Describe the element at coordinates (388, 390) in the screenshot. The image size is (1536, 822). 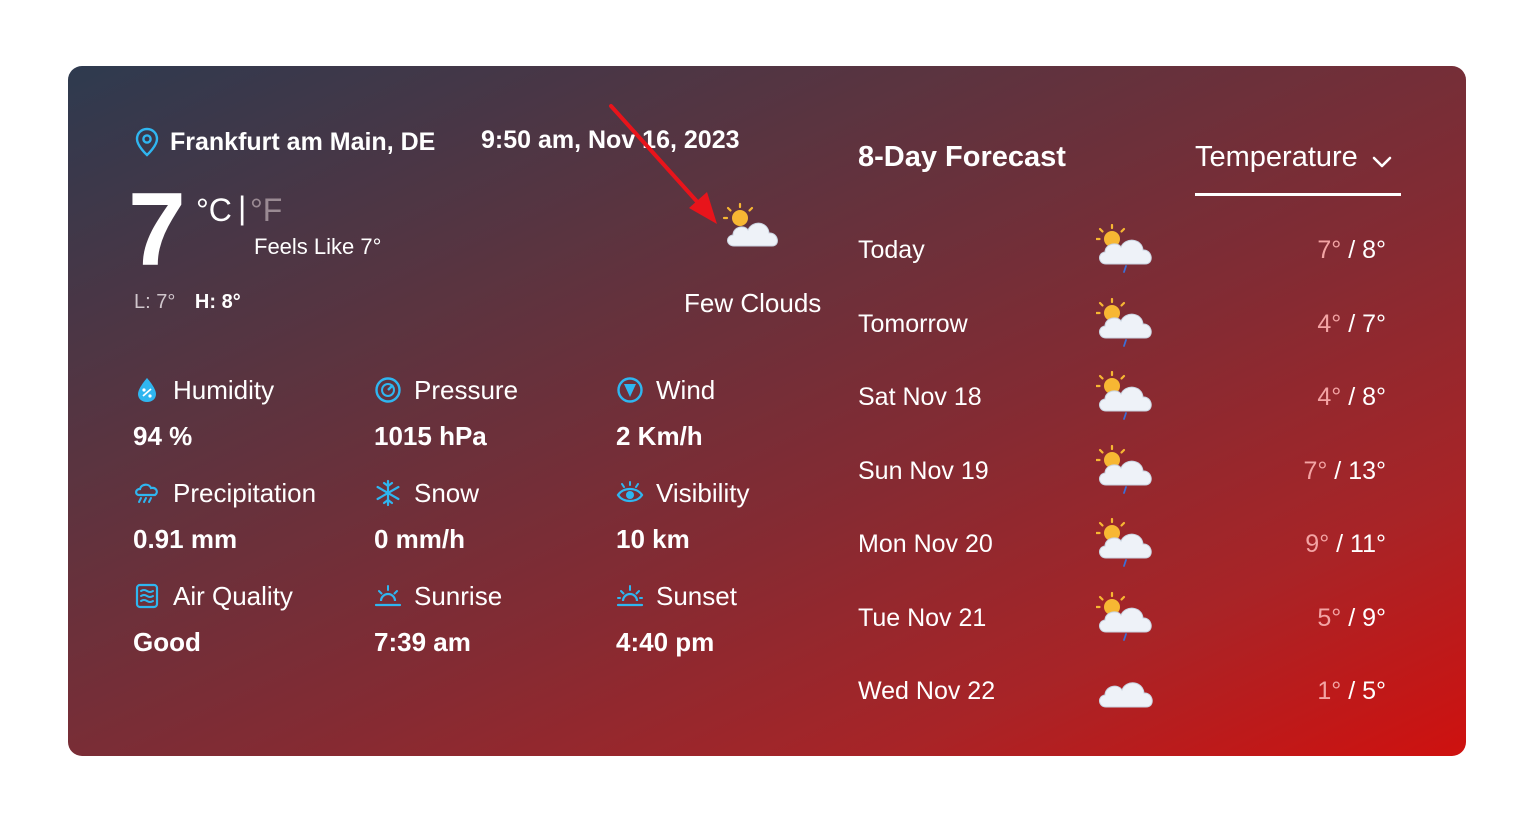
I see `pressure-icon` at that location.